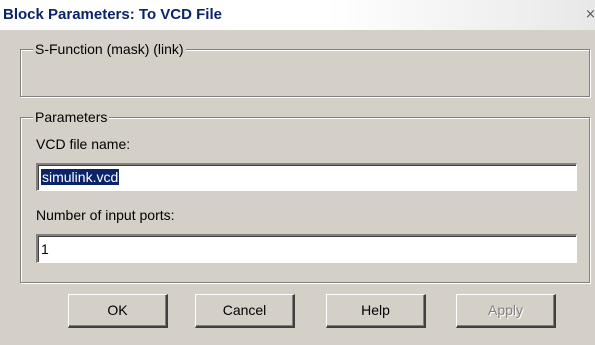 This screenshot has width=595, height=345. What do you see at coordinates (105, 215) in the screenshot?
I see `input-ports-label: Number of input ports:` at bounding box center [105, 215].